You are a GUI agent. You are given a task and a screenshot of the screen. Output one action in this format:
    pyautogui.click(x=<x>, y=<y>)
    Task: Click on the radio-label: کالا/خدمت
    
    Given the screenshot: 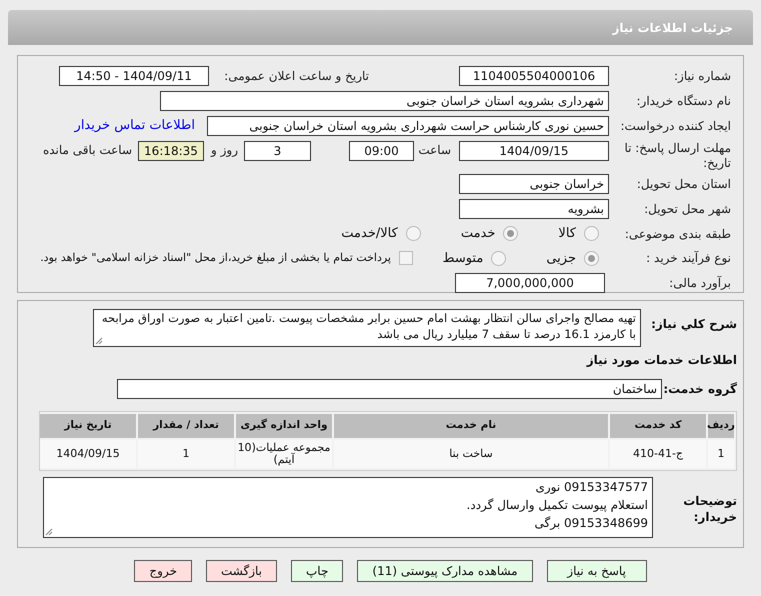 What is the action you would take?
    pyautogui.click(x=369, y=234)
    